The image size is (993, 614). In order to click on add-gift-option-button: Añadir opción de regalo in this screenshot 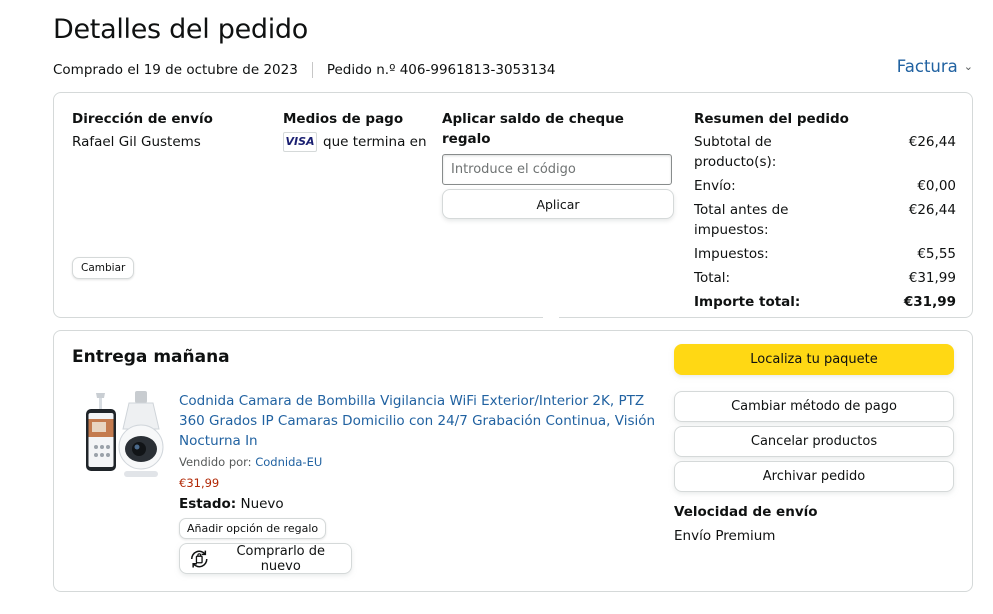, I will do `click(253, 528)`.